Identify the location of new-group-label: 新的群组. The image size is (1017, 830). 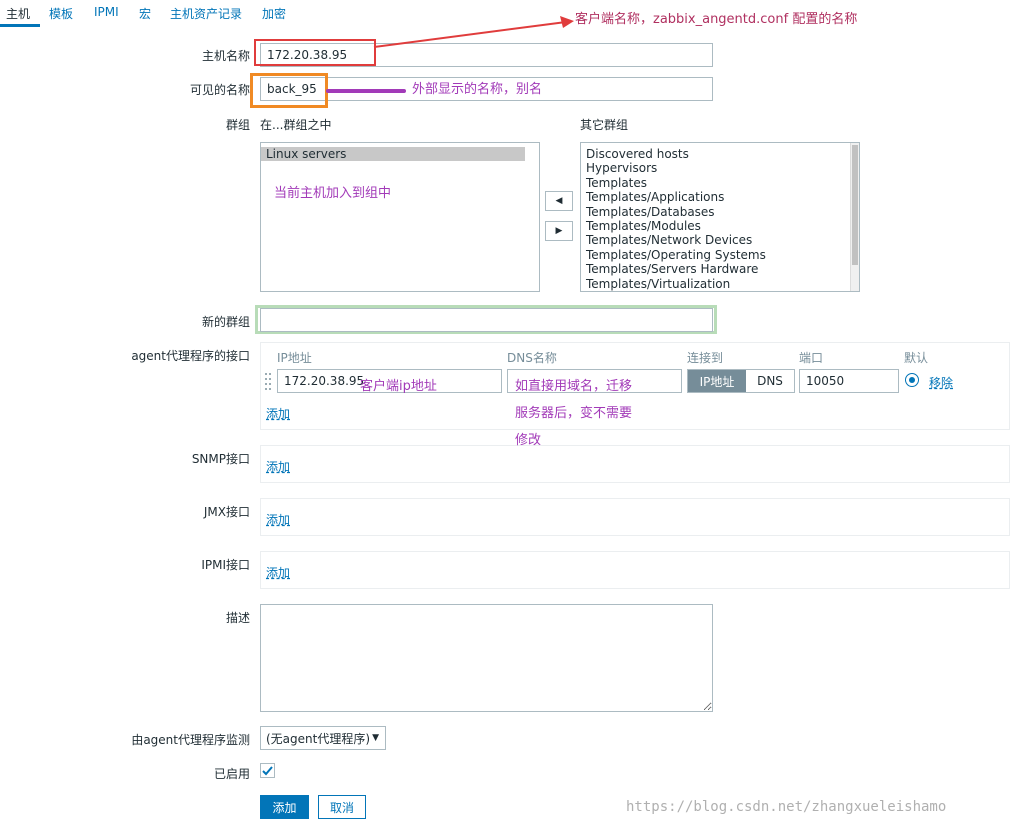
(225, 322).